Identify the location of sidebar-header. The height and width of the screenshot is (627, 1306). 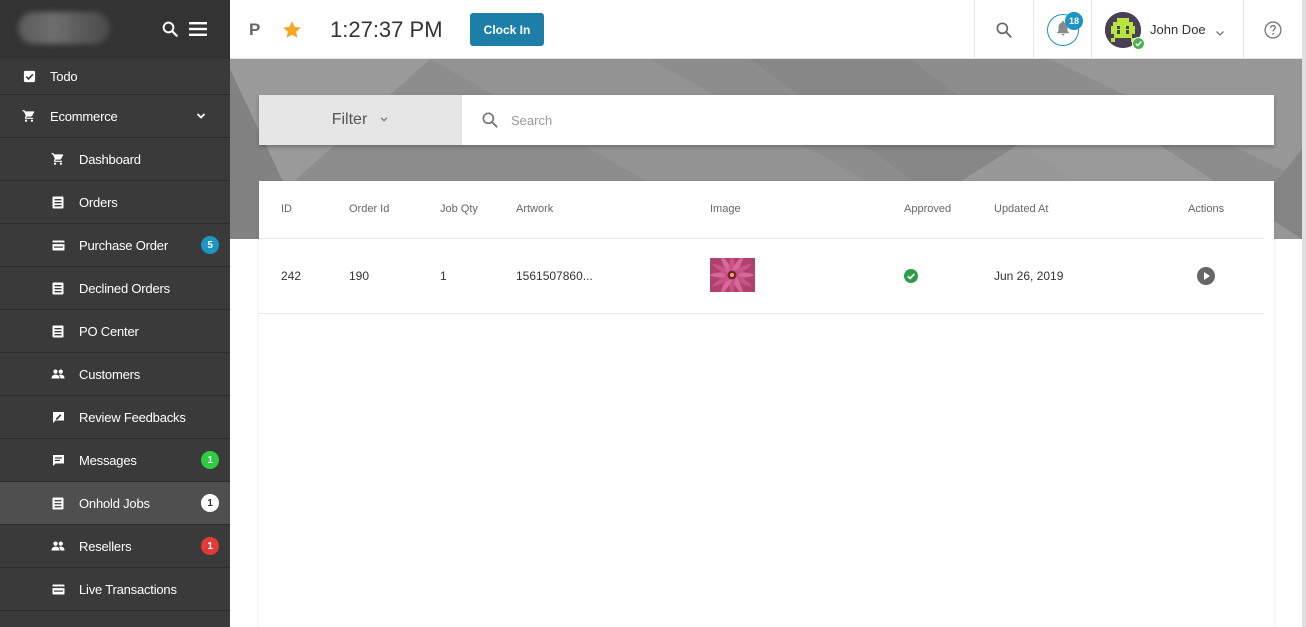
(115, 29).